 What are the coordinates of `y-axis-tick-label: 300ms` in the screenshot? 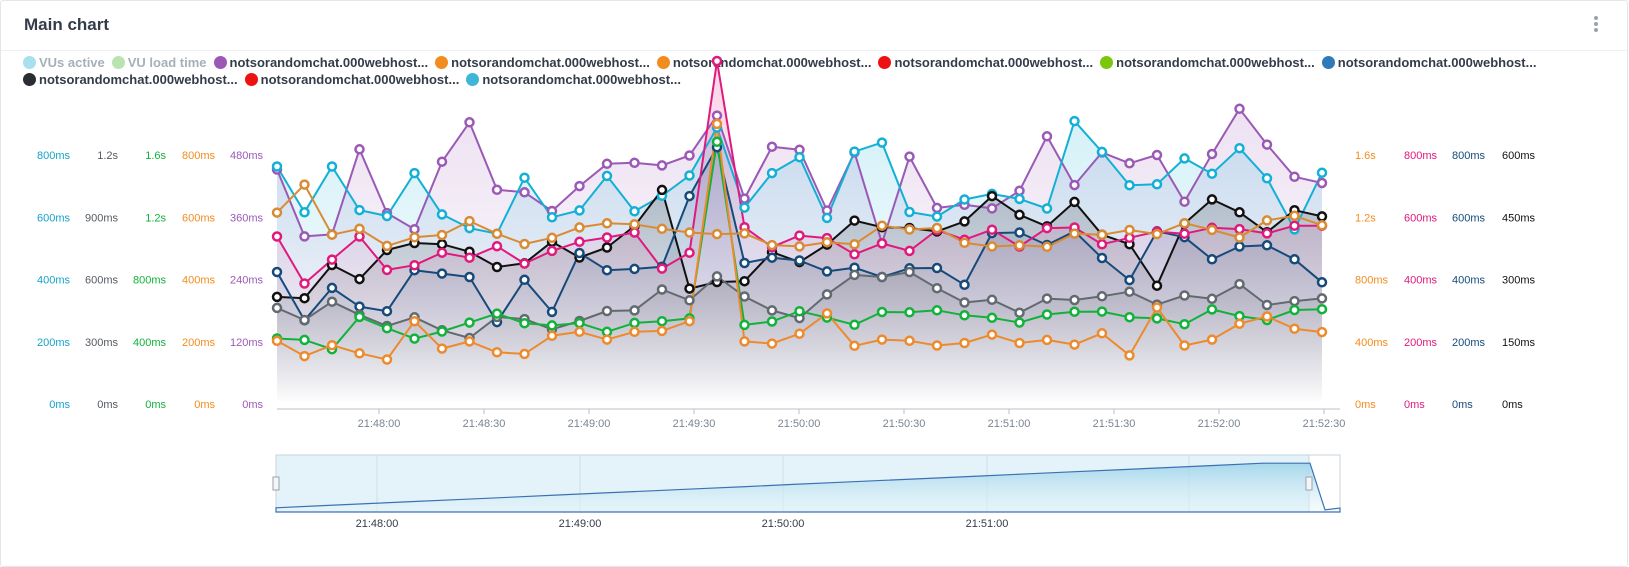 It's located at (1519, 281).